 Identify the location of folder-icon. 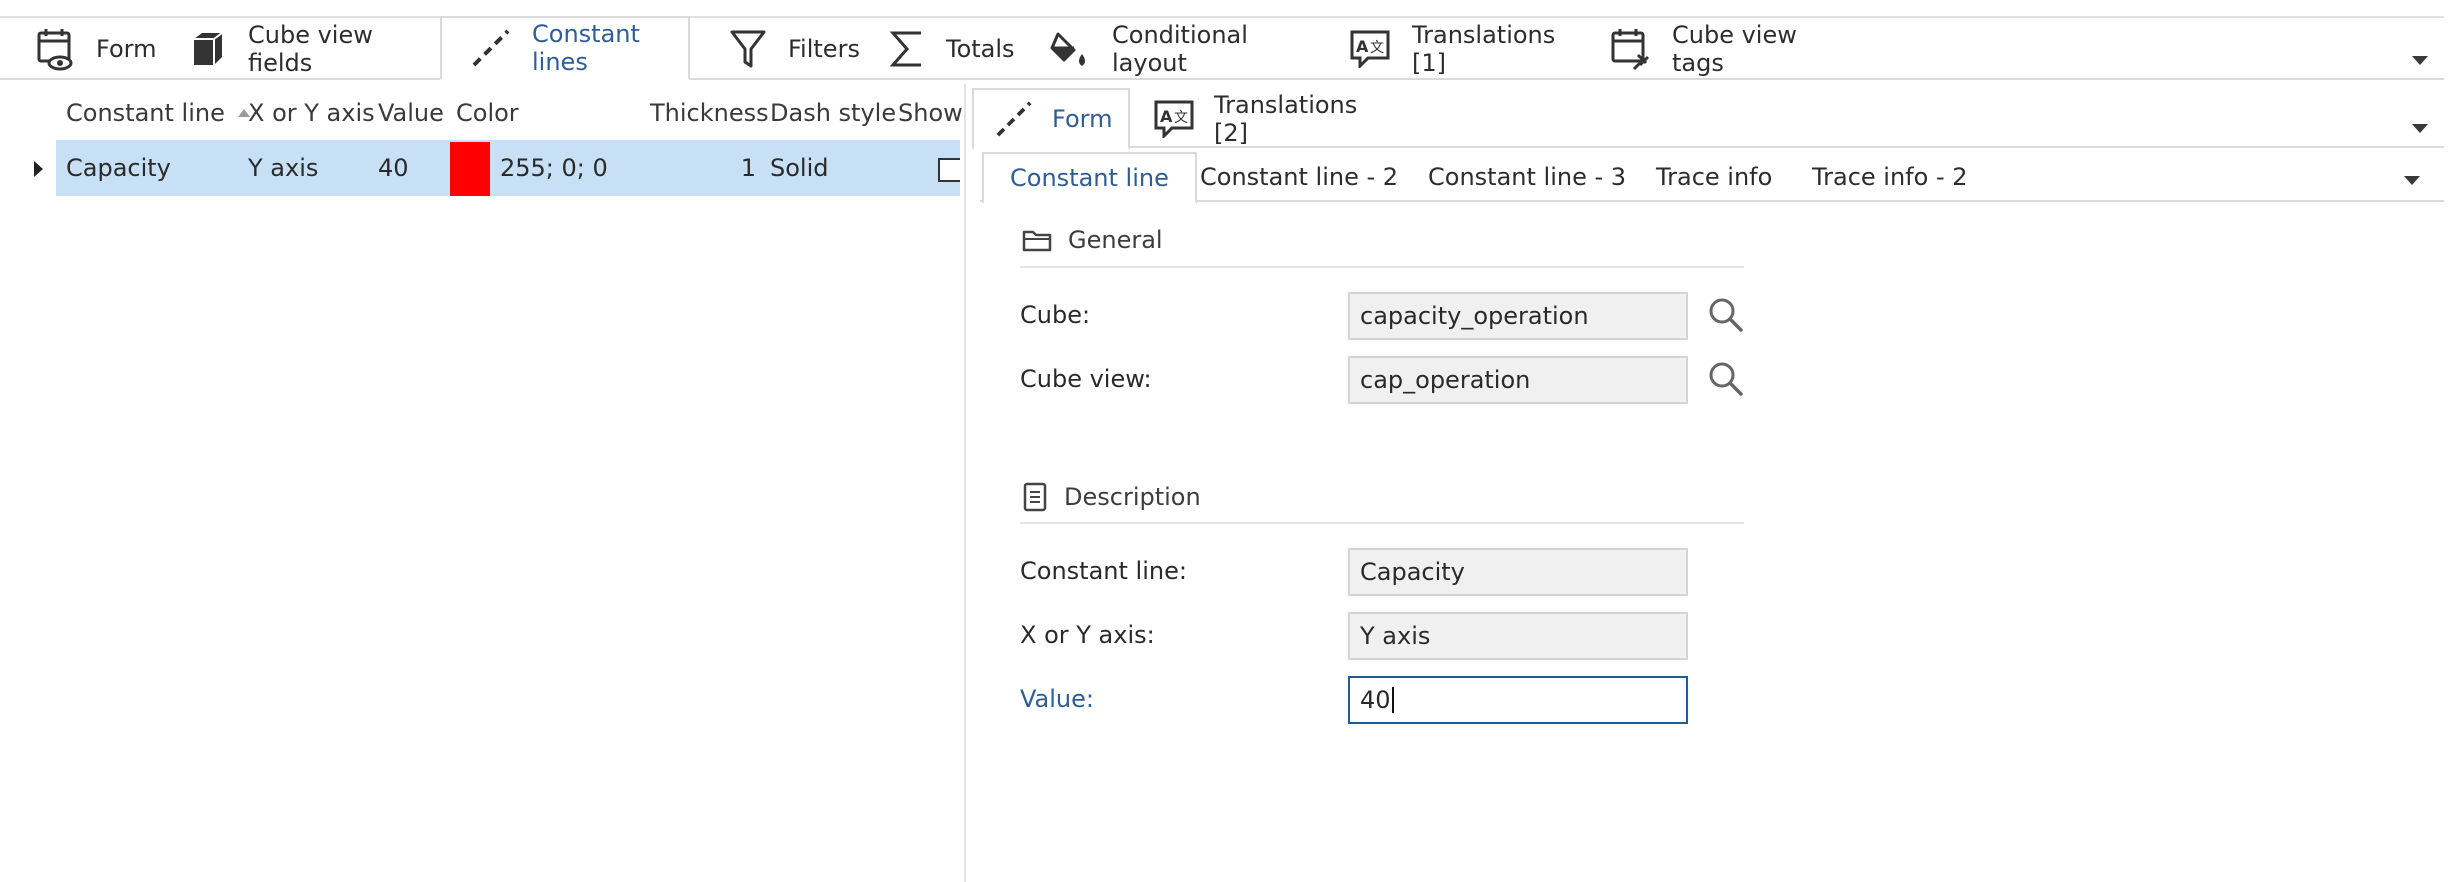
(1037, 240).